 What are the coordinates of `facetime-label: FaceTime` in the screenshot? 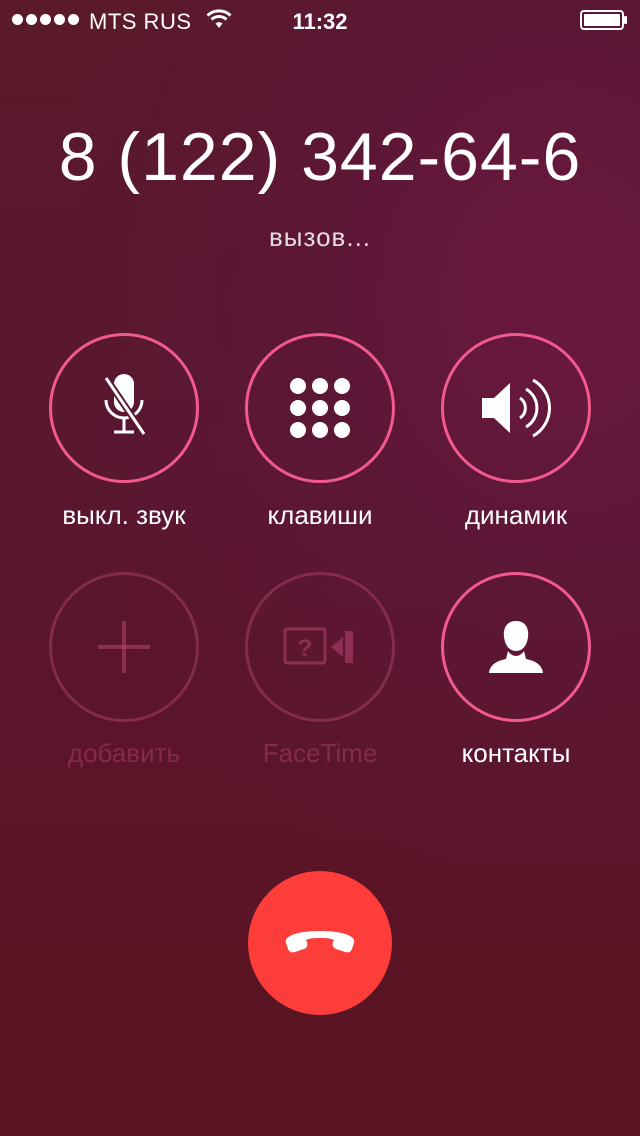 It's located at (320, 753).